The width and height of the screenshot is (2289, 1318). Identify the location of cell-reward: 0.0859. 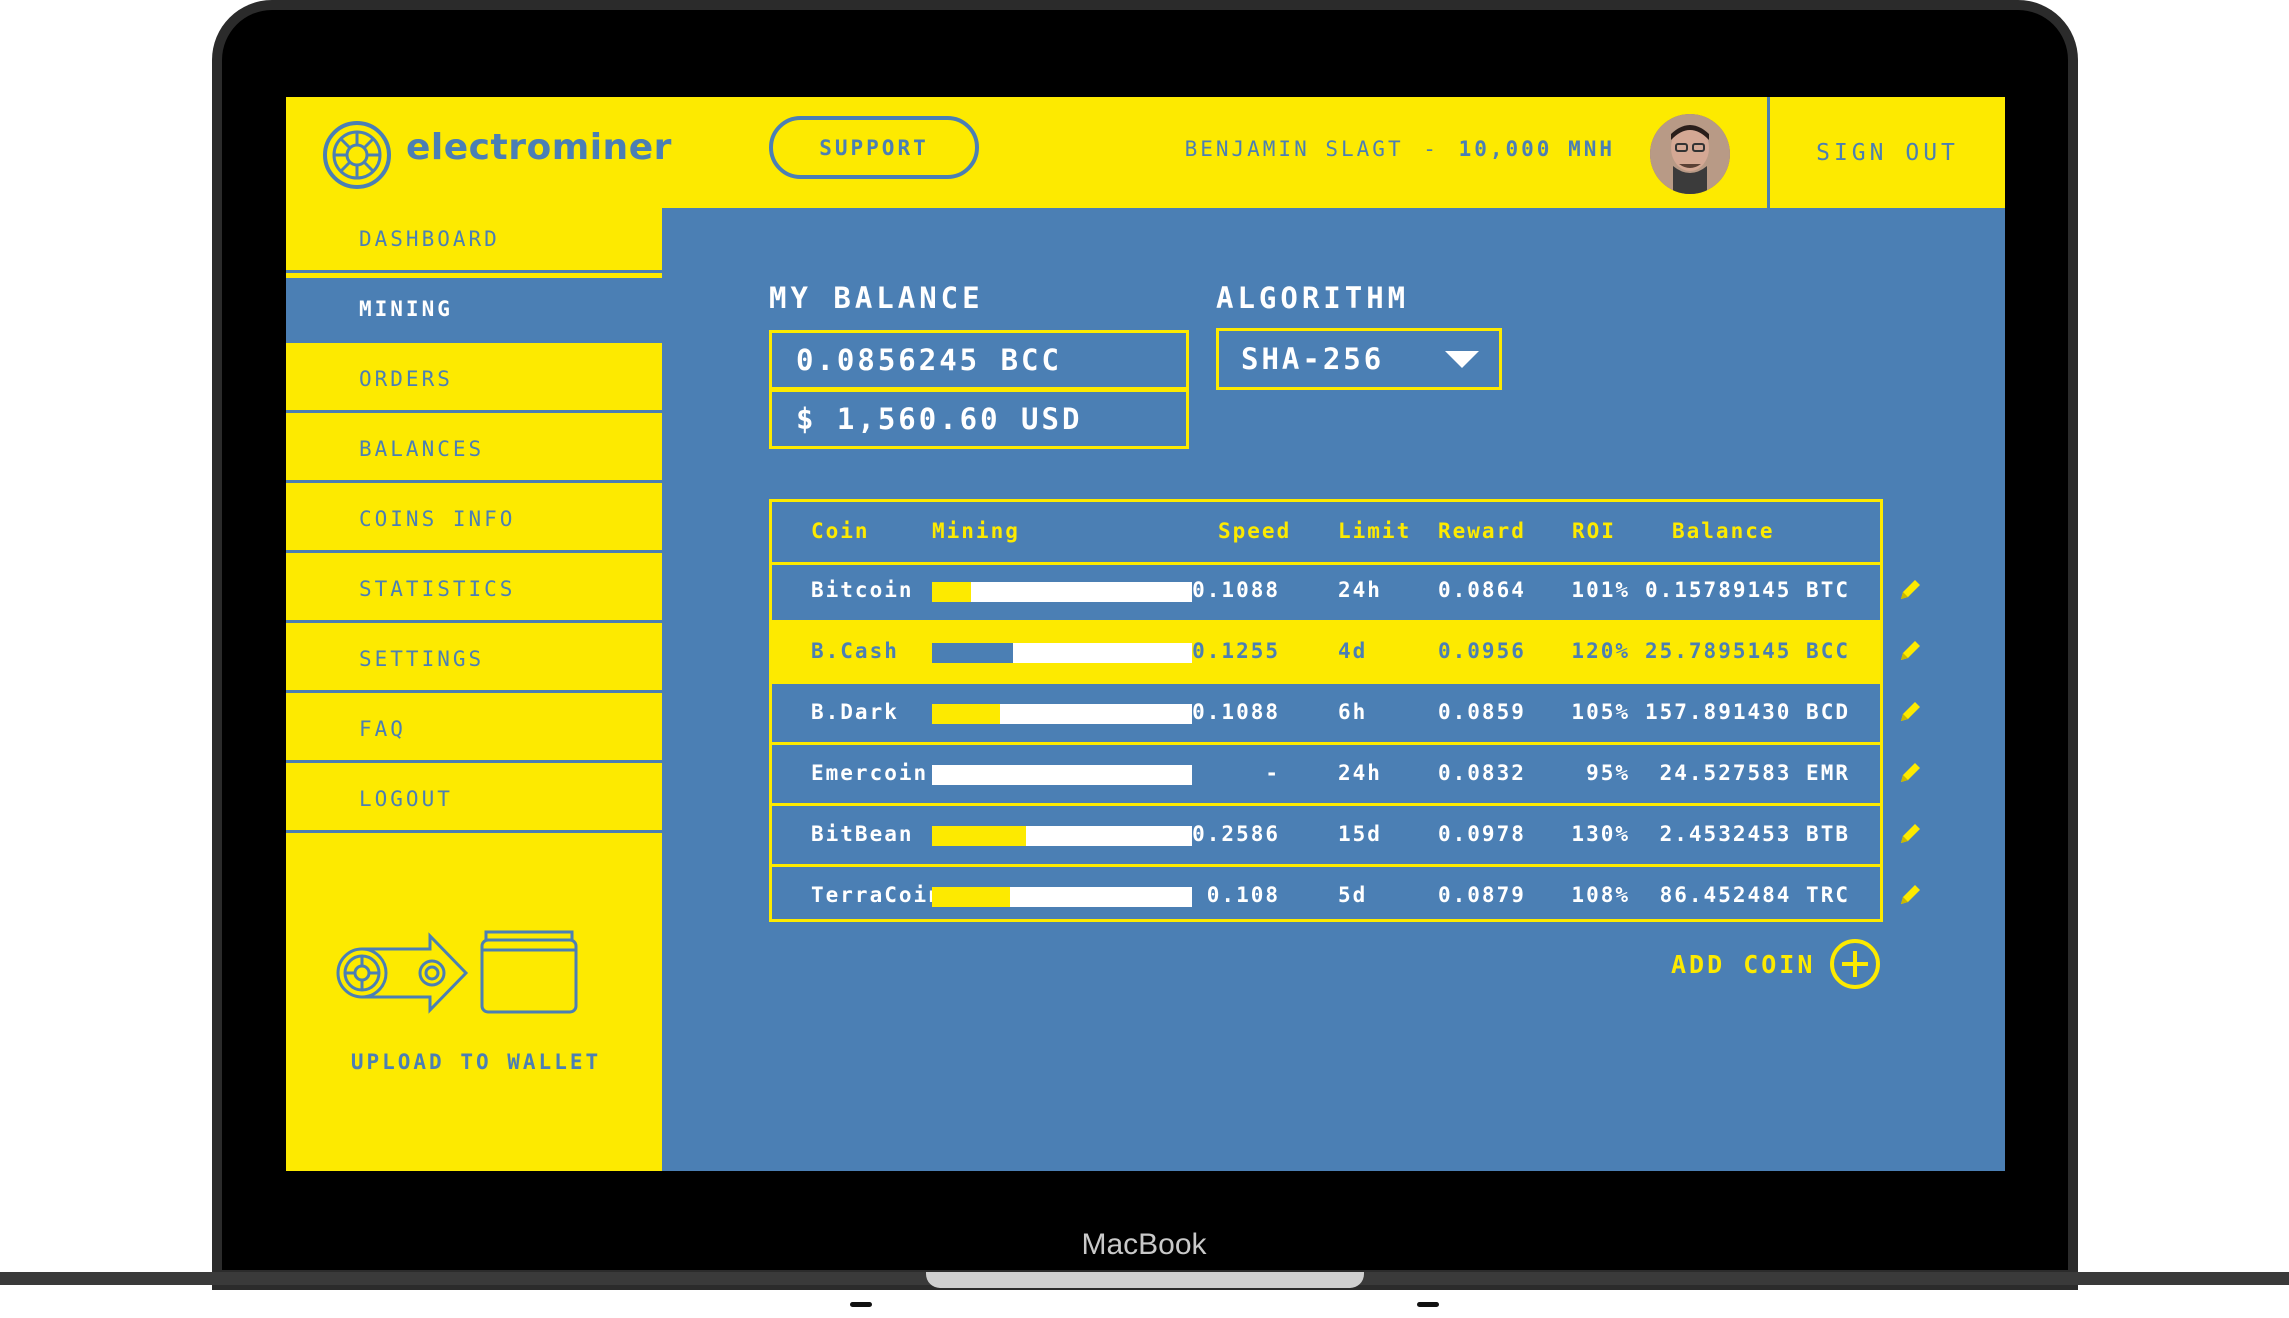
(1482, 712).